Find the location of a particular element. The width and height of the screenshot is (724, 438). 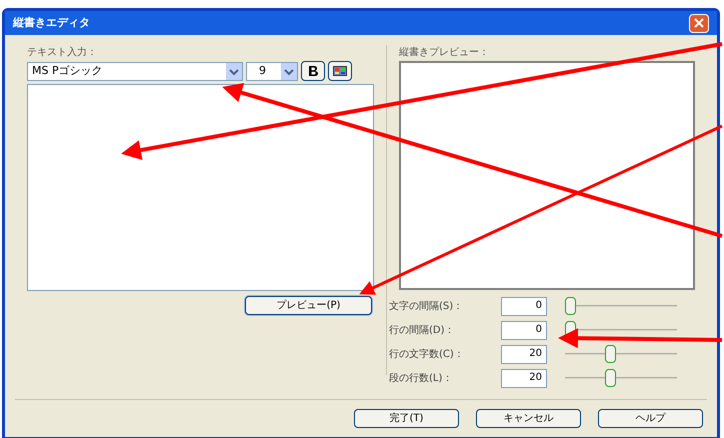

color-button is located at coordinates (340, 71).